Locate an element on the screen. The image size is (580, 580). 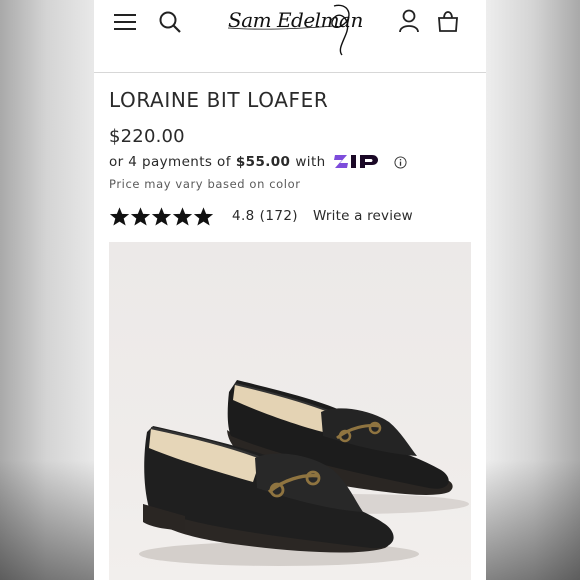
installment-offer: or 4 payments of $55.00 with zip is located at coordinates (258, 162).